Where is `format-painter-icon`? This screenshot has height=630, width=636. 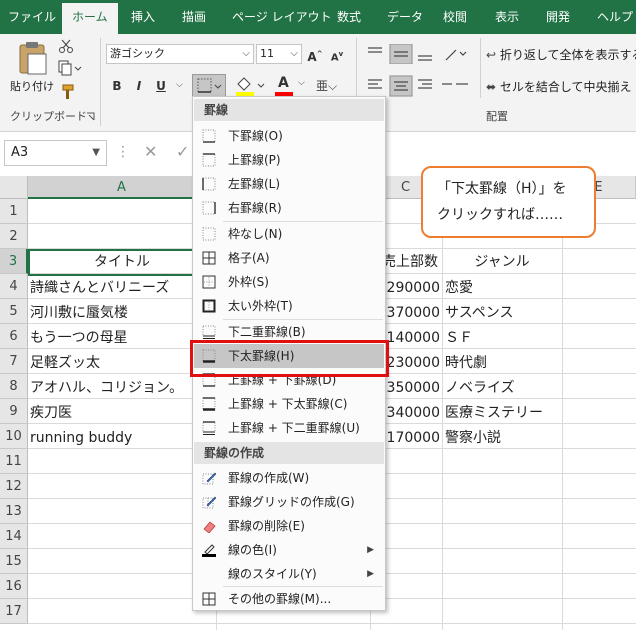 format-painter-icon is located at coordinates (66, 92).